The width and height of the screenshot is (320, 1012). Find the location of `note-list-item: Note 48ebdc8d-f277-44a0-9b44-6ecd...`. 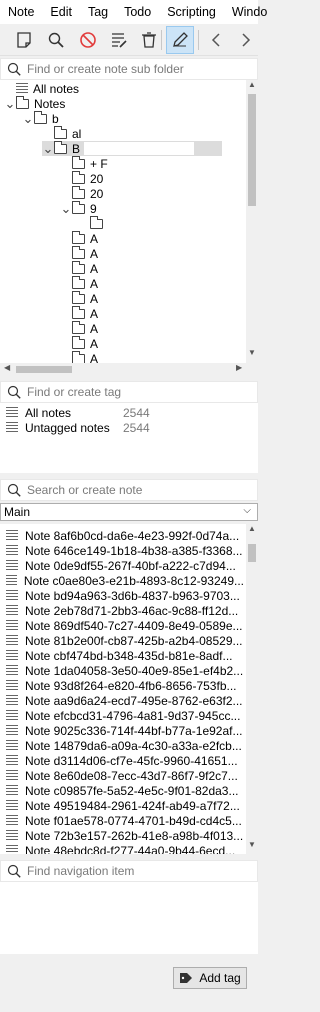

note-list-item: Note 48ebdc8d-f277-44a0-9b44-6ecd... is located at coordinates (122, 848).